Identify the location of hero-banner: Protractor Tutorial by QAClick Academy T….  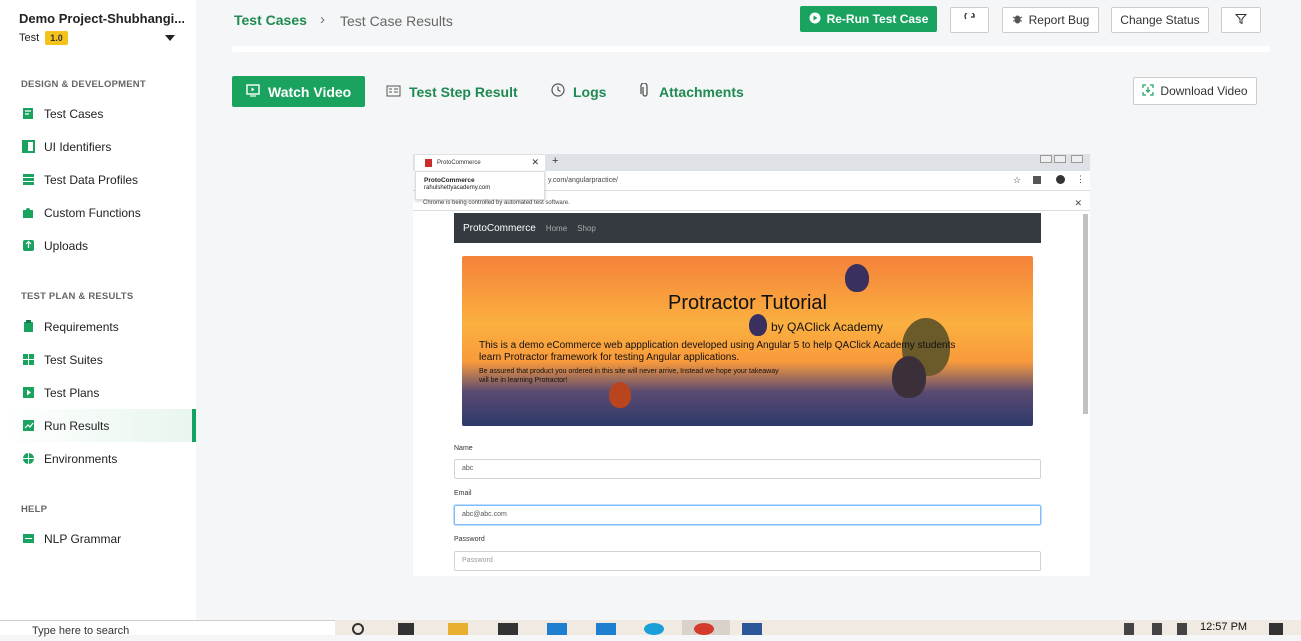
(747, 341).